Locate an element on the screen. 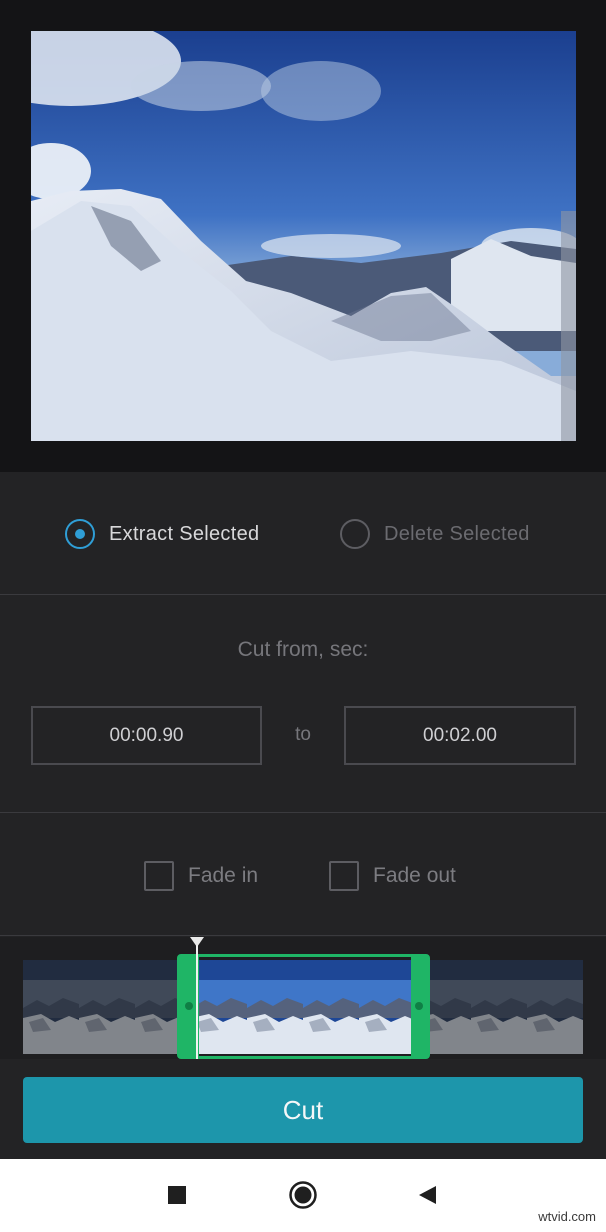 This screenshot has height=1232, width=606. playhead-line is located at coordinates (197, 1002).